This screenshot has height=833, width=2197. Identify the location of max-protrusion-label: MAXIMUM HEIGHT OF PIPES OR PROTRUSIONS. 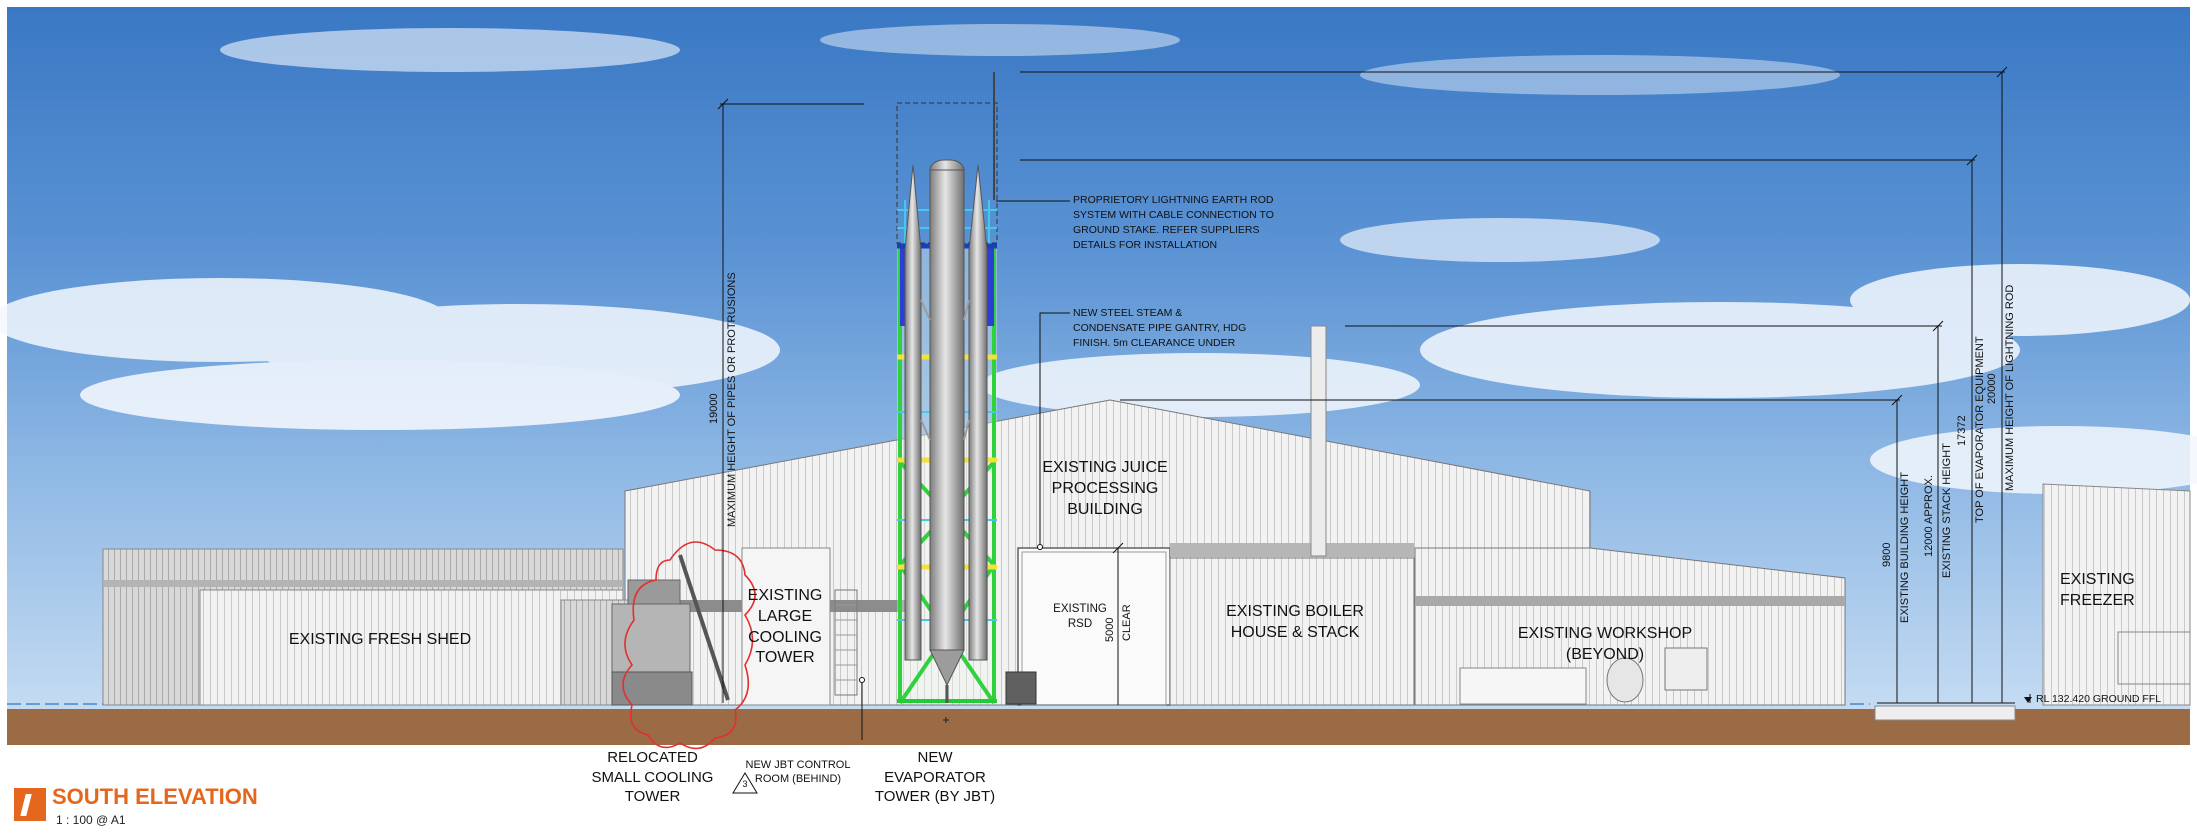
(732, 399).